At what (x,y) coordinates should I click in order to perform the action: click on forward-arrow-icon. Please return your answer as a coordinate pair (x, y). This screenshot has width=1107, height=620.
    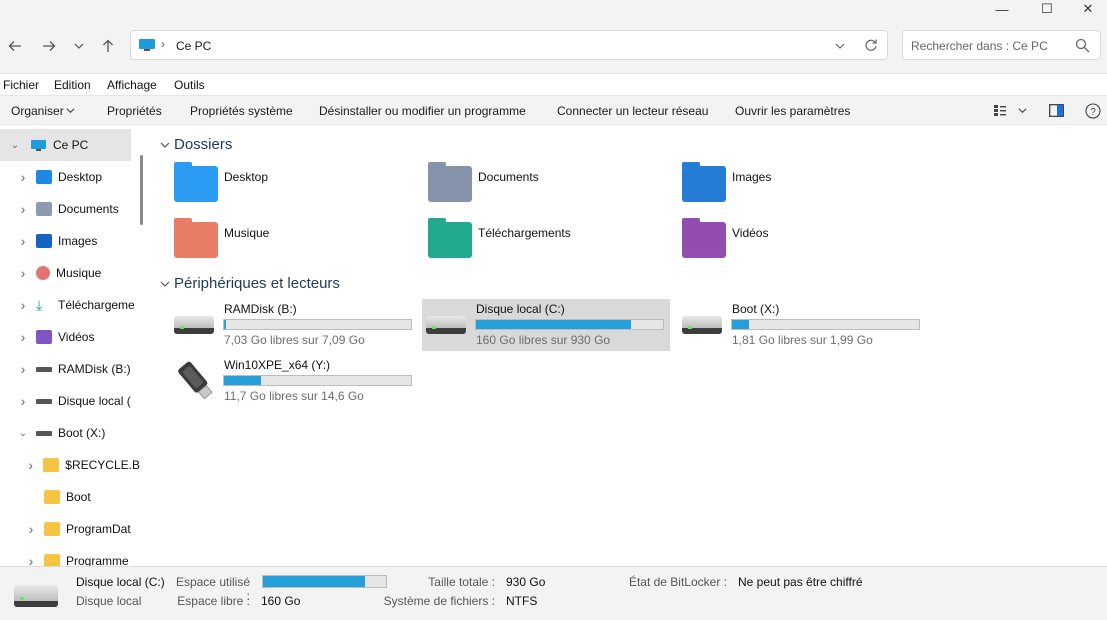
    Looking at the image, I should click on (49, 46).